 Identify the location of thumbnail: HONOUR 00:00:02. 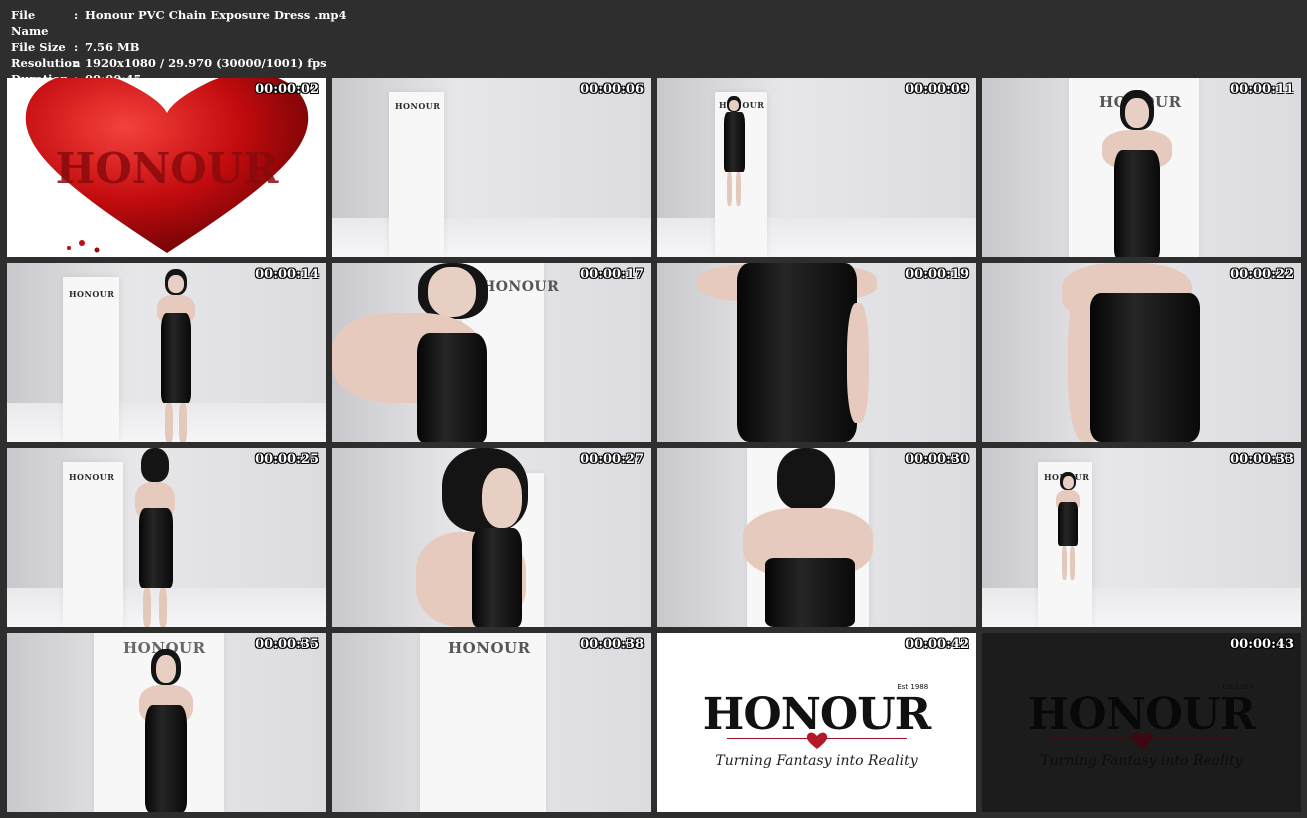
(166, 167).